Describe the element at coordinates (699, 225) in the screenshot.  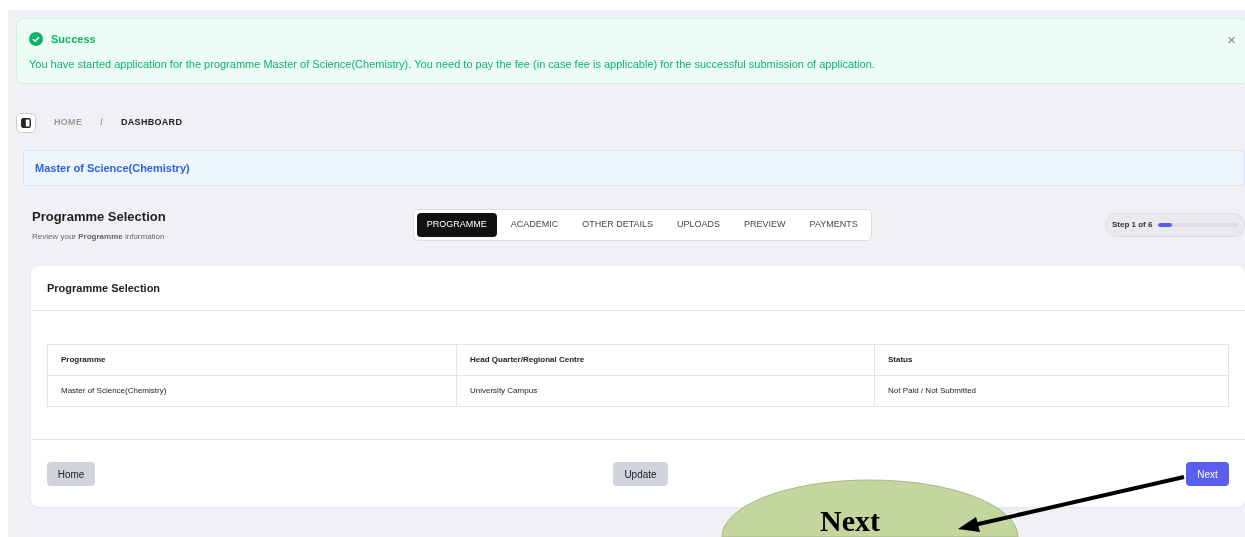
I see `step-tab: UPLOADS` at that location.